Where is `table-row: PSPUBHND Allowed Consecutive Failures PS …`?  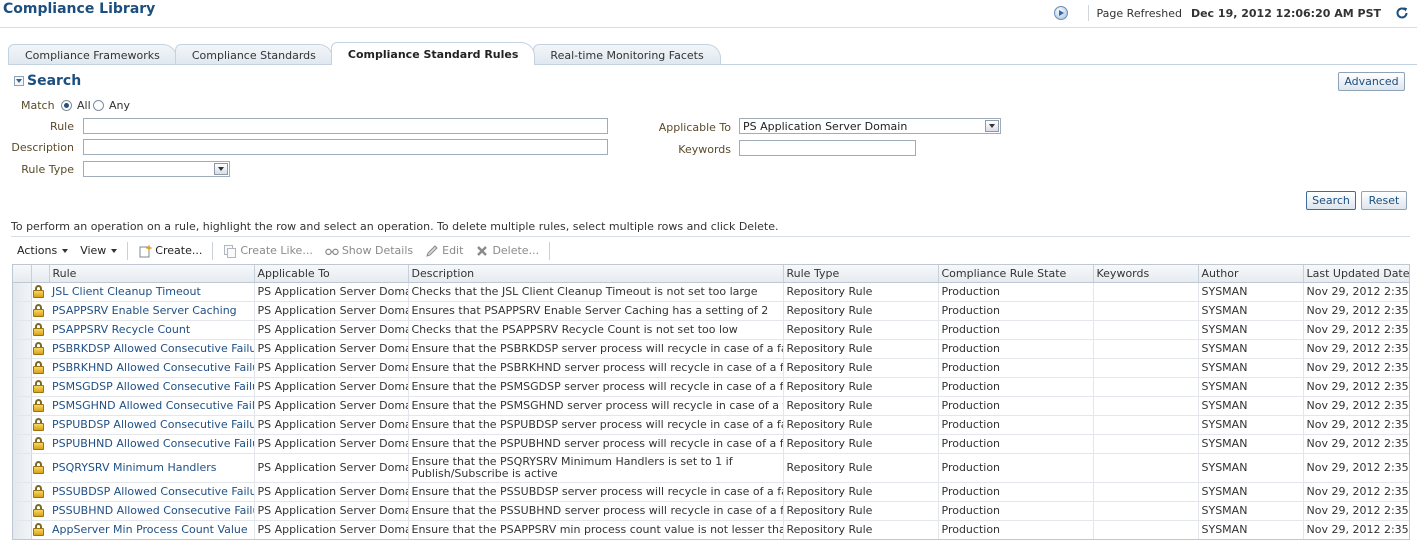 table-row: PSPUBHND Allowed Consecutive Failures PS … is located at coordinates (711, 444).